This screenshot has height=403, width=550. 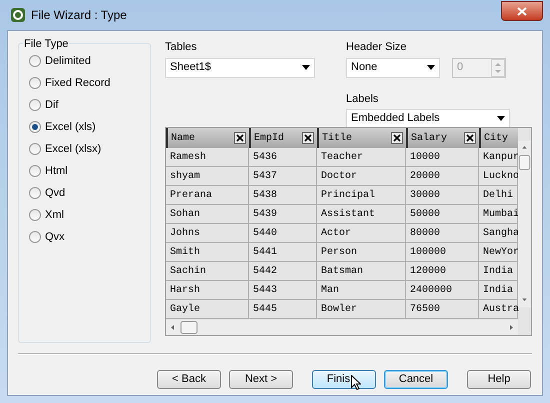 What do you see at coordinates (189, 379) in the screenshot?
I see `dialog-button: < Back` at bounding box center [189, 379].